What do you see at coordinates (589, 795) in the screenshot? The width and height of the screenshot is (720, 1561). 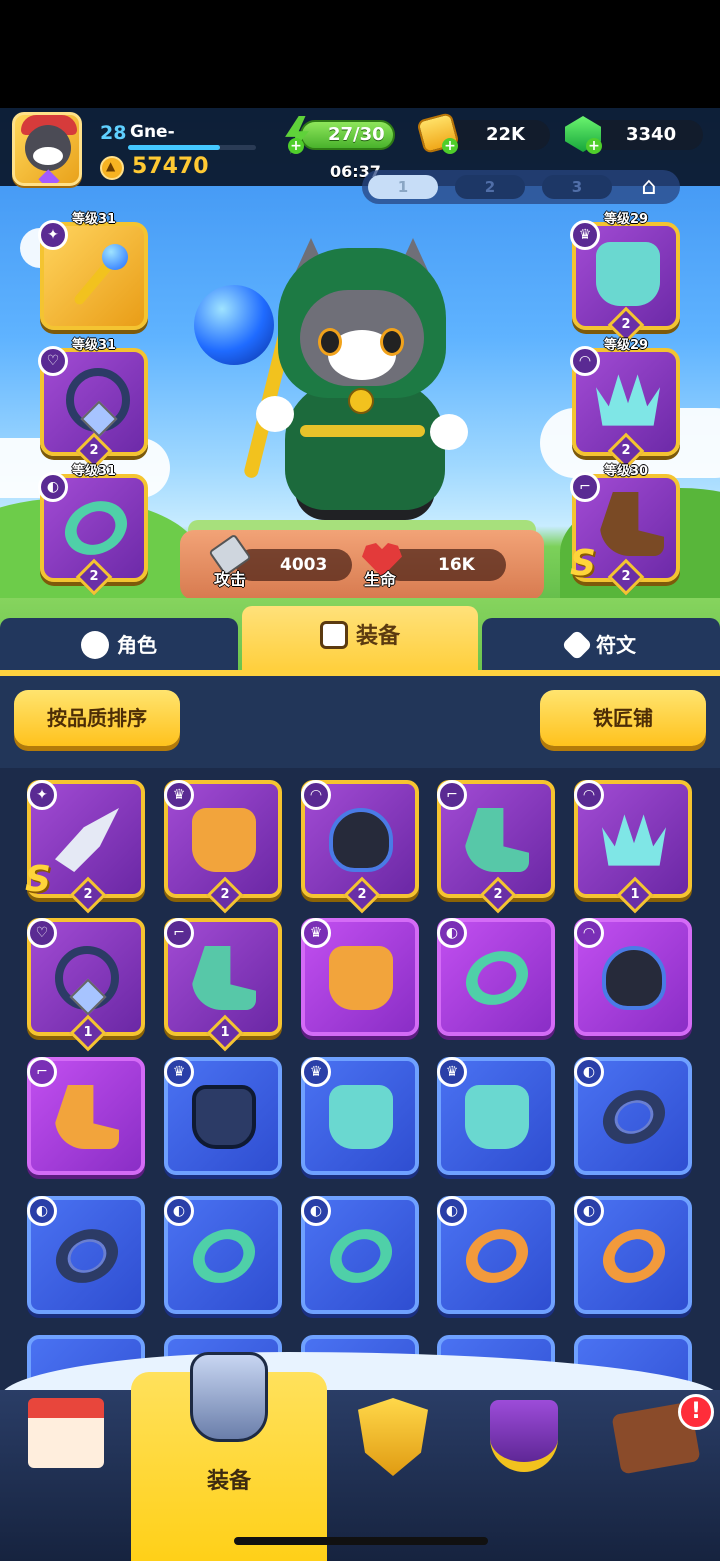 I see `helmet-type-icon: ◠` at bounding box center [589, 795].